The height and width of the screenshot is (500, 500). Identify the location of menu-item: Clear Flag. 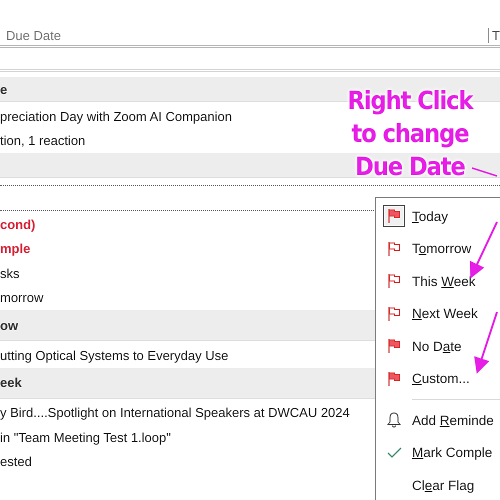
(438, 484).